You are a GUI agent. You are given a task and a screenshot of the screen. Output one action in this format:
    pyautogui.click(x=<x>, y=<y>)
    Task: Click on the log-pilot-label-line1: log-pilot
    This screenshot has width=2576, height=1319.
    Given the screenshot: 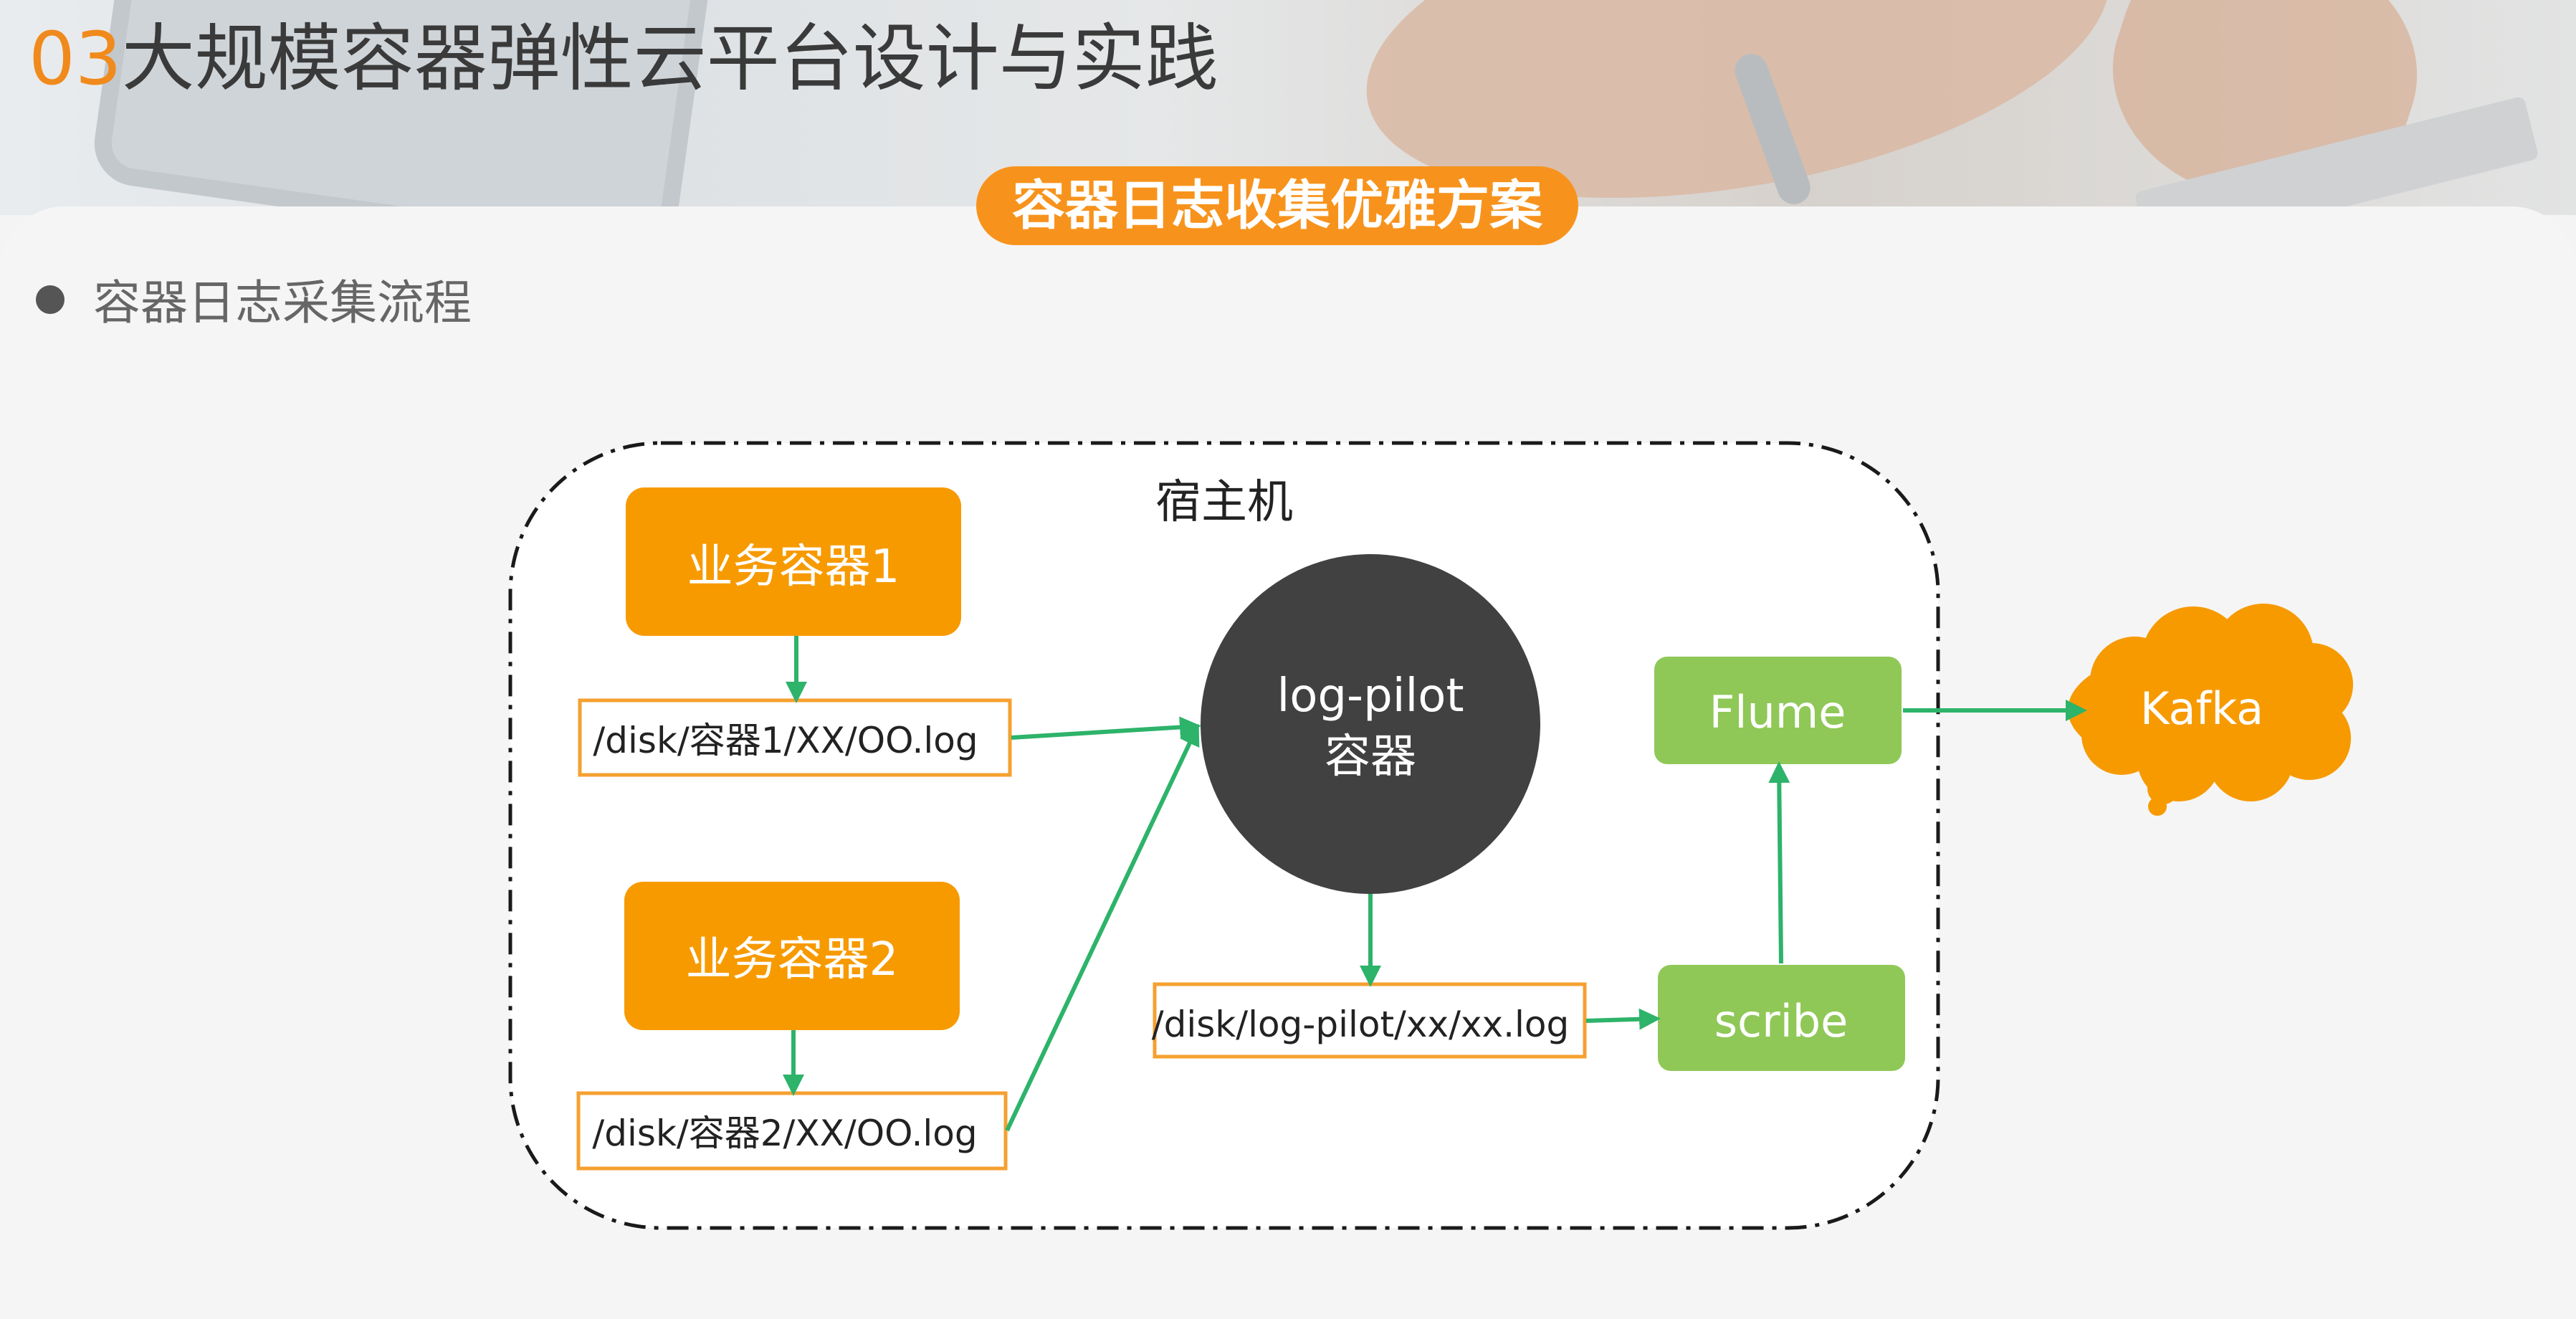 What is the action you would take?
    pyautogui.click(x=1370, y=696)
    